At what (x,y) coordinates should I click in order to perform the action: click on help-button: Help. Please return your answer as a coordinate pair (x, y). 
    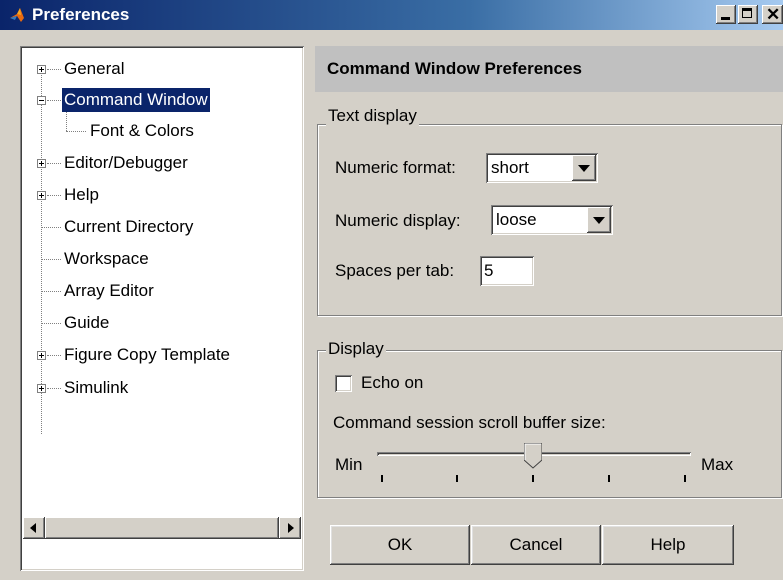
    Looking at the image, I should click on (668, 545).